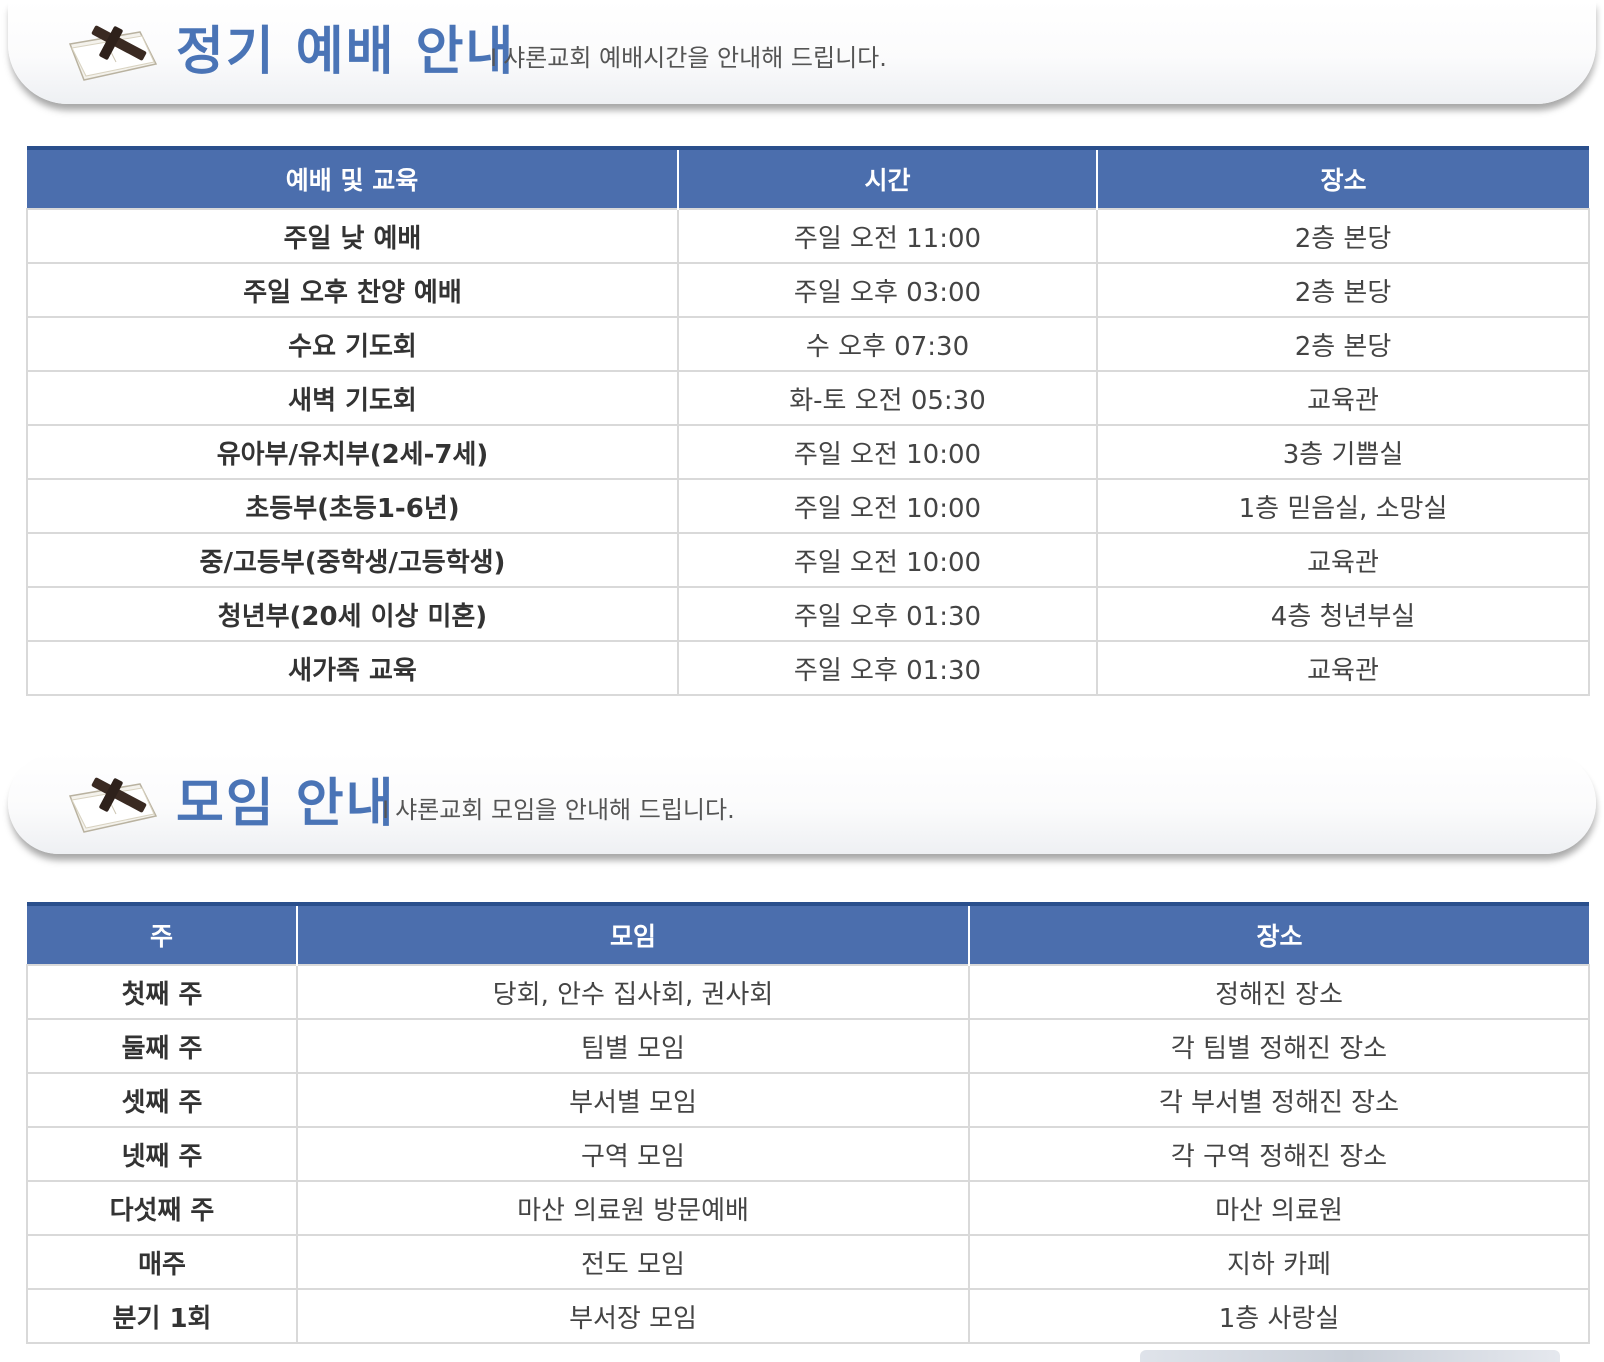  I want to click on table-row: 유아부/유치부(2세-7세) 주일 오전 10:00 3층 기쁨실, so click(808, 452).